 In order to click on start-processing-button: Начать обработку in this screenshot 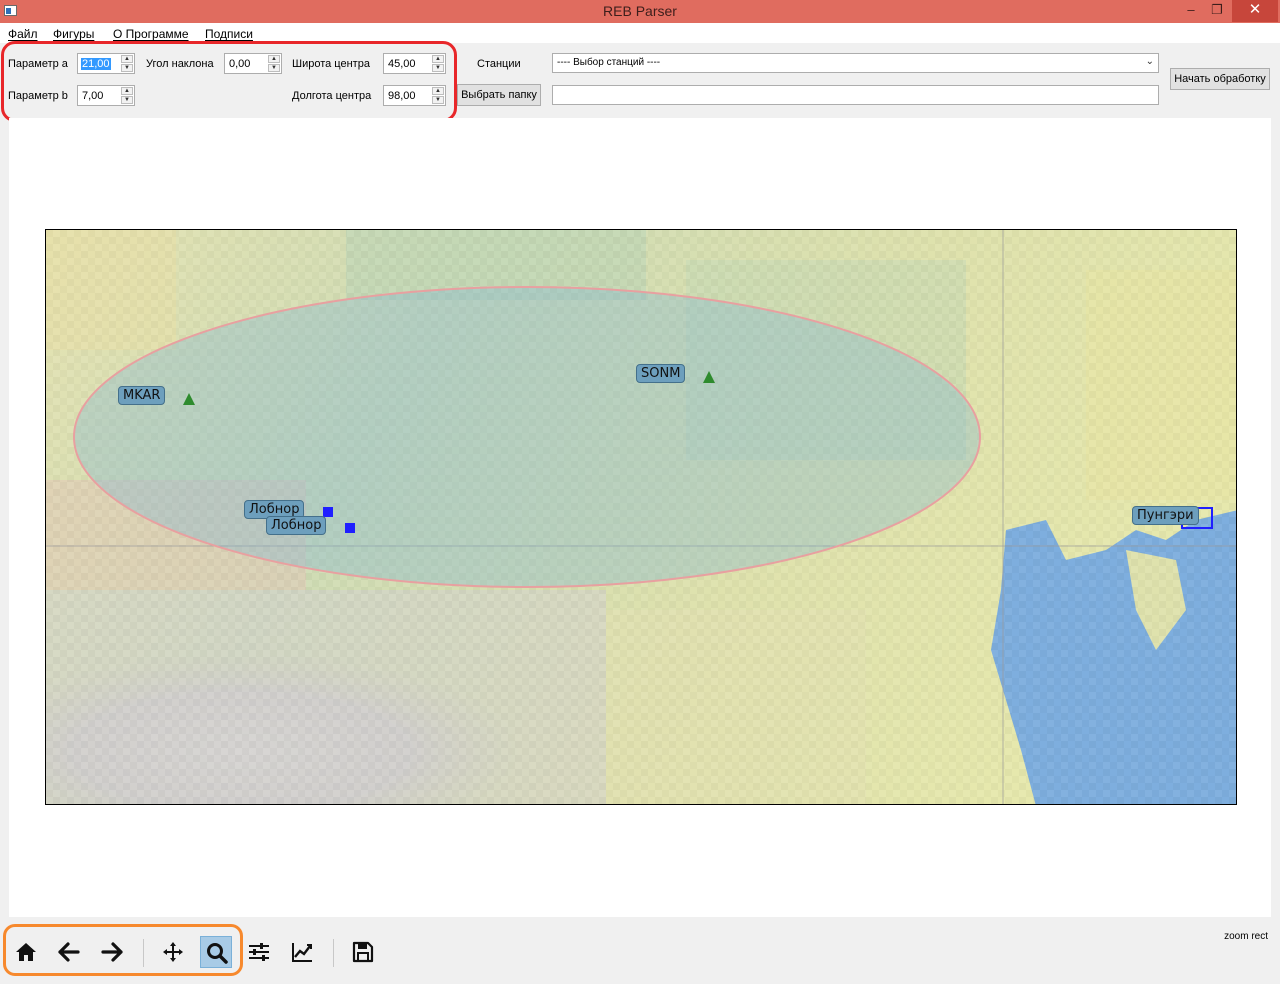, I will do `click(1220, 79)`.